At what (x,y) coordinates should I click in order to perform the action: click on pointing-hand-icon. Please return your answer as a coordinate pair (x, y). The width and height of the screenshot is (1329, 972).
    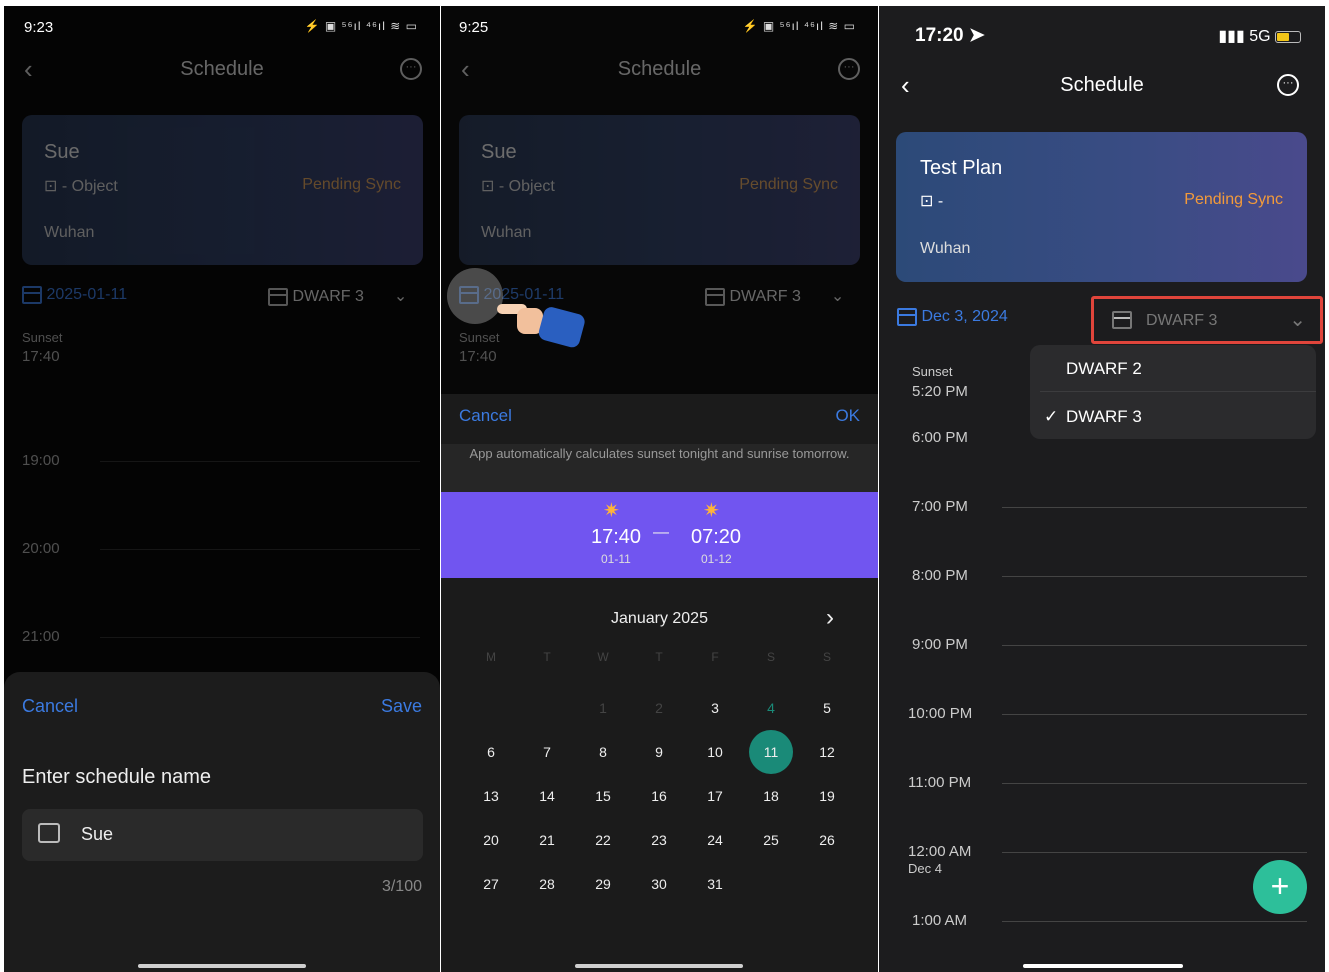
    Looking at the image, I should click on (537, 322).